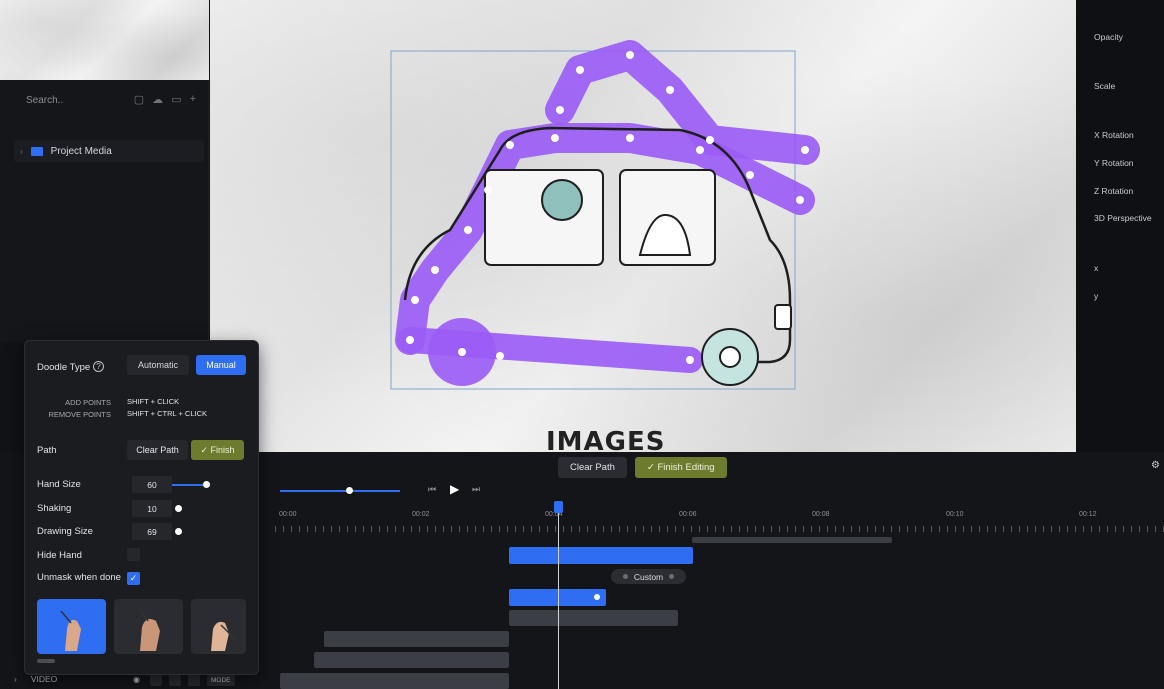 The height and width of the screenshot is (689, 1164). Describe the element at coordinates (133, 554) in the screenshot. I see `hide-hand-checkbox` at that location.